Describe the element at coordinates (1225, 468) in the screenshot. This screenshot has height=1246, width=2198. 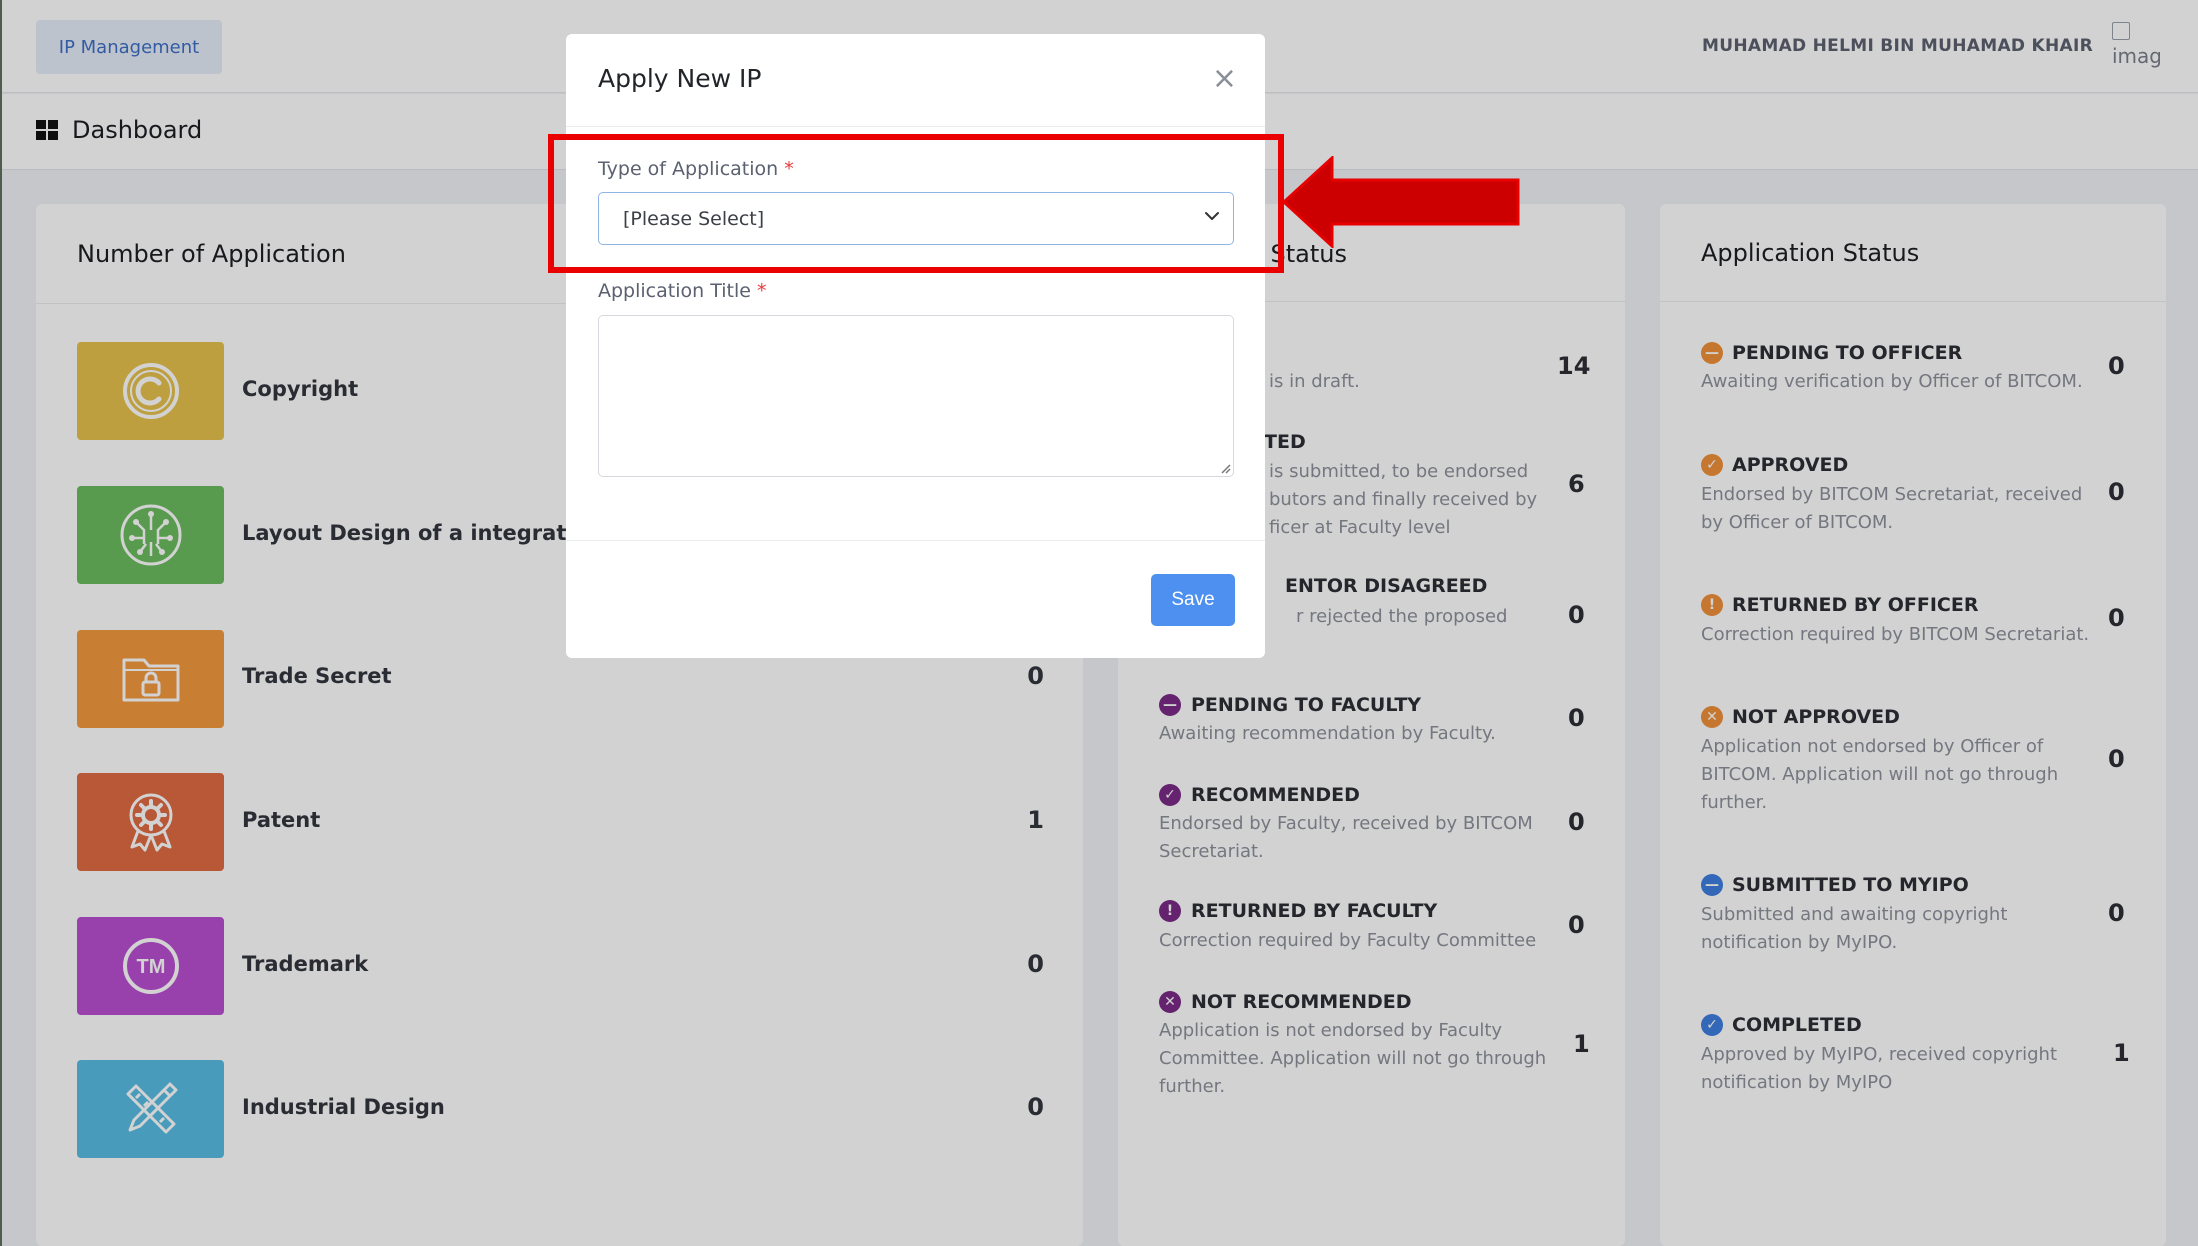
I see `resize-grip-icon` at that location.